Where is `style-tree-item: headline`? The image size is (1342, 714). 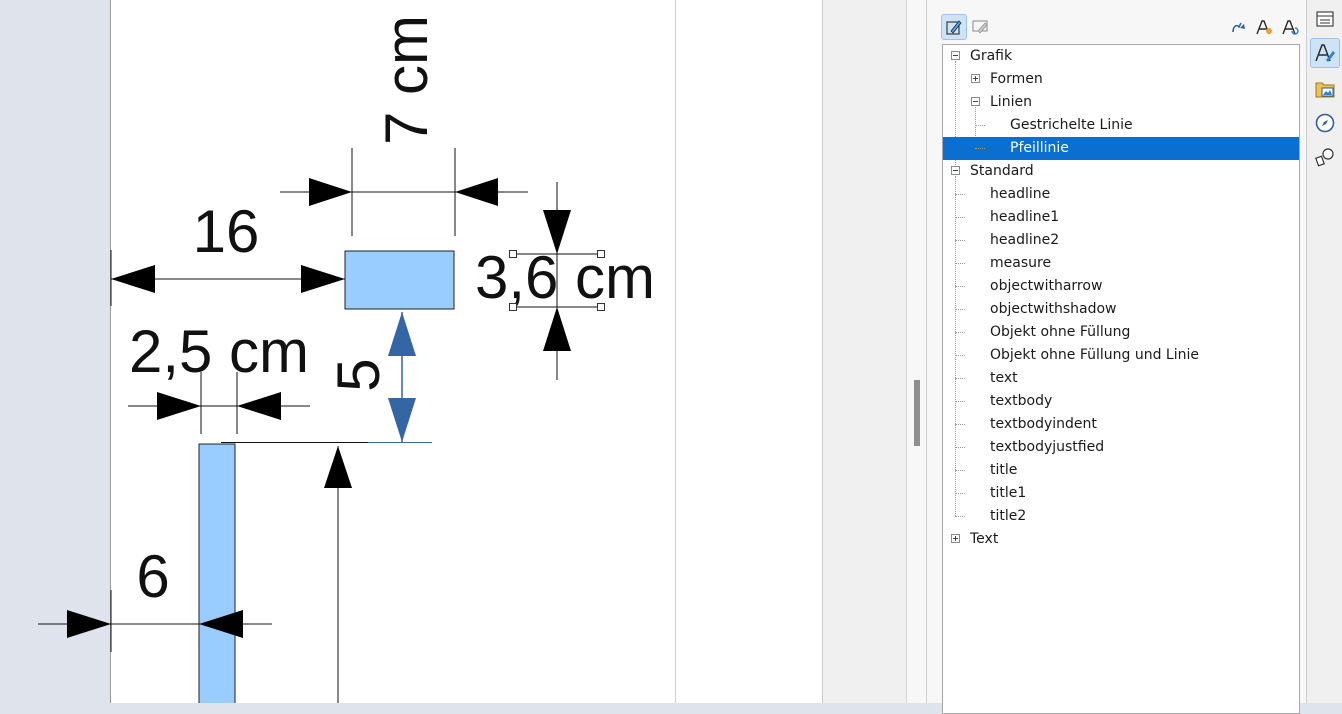 style-tree-item: headline is located at coordinates (1121, 194).